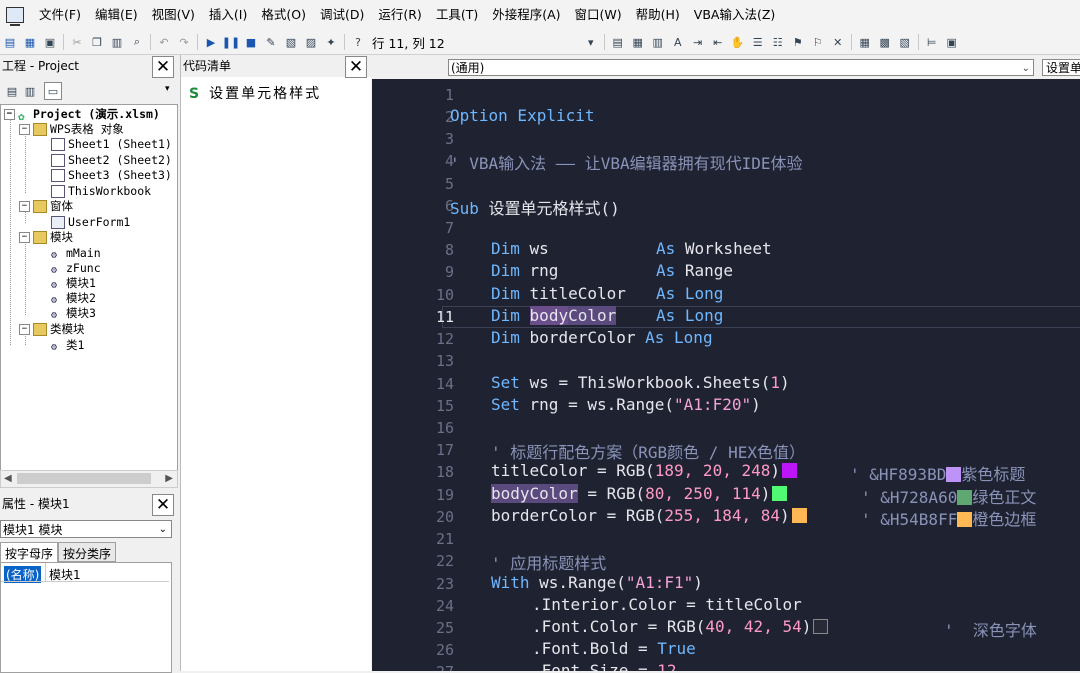 Image resolution: width=1080 pixels, height=673 pixels. I want to click on menu-tools: 工具(T), so click(457, 15).